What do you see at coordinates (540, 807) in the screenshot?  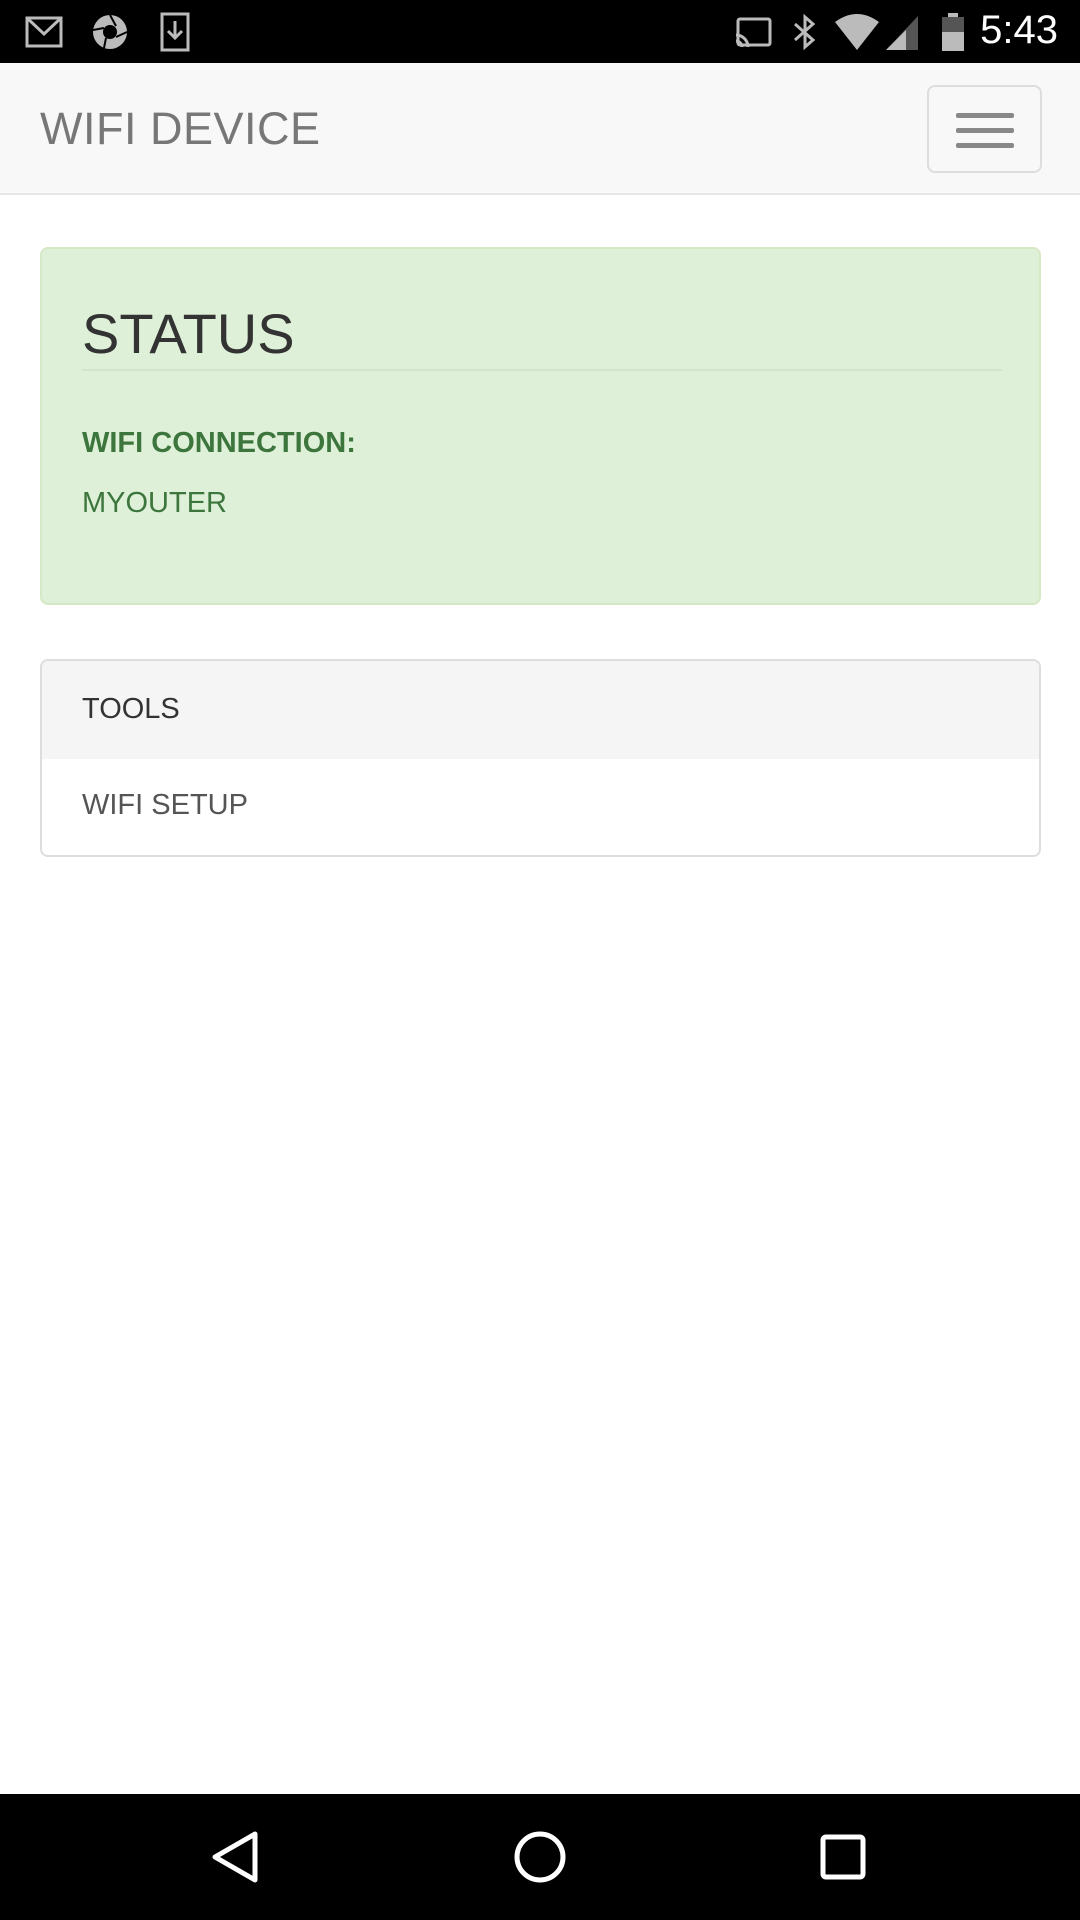 I see `wifi-setup-link: WIFI SETUP` at bounding box center [540, 807].